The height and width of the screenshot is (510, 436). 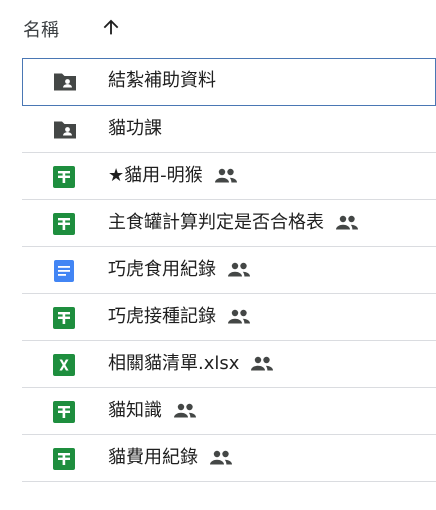 I want to click on arrow-upward-icon, so click(x=111, y=27).